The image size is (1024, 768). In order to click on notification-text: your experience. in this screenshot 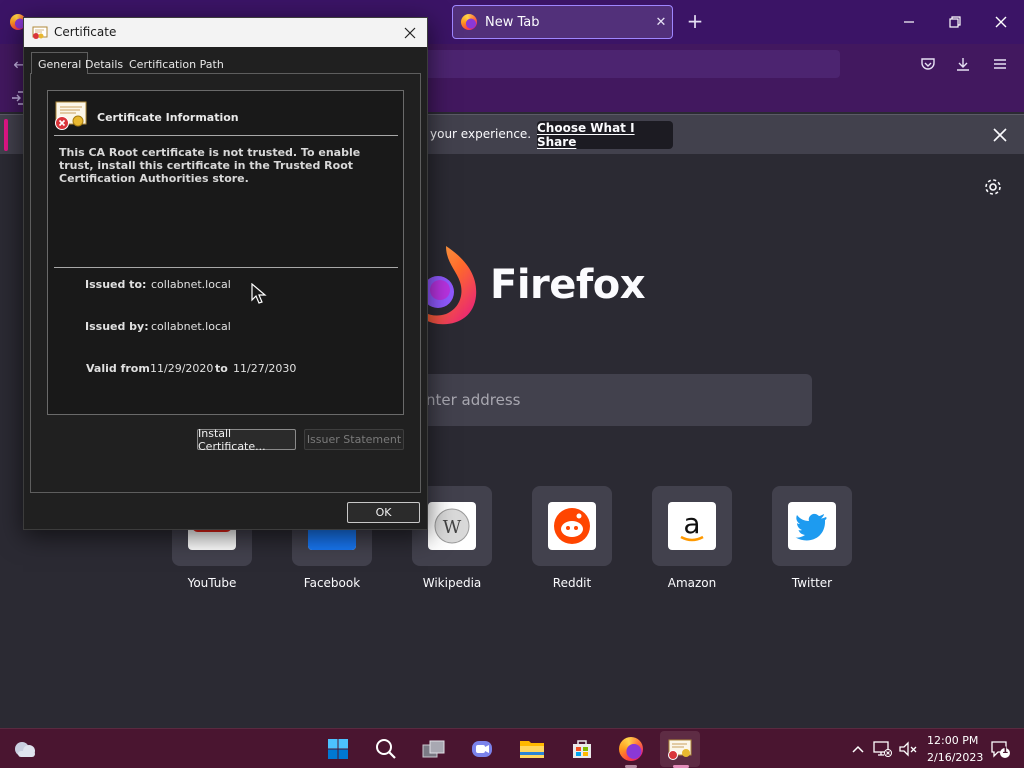, I will do `click(481, 134)`.